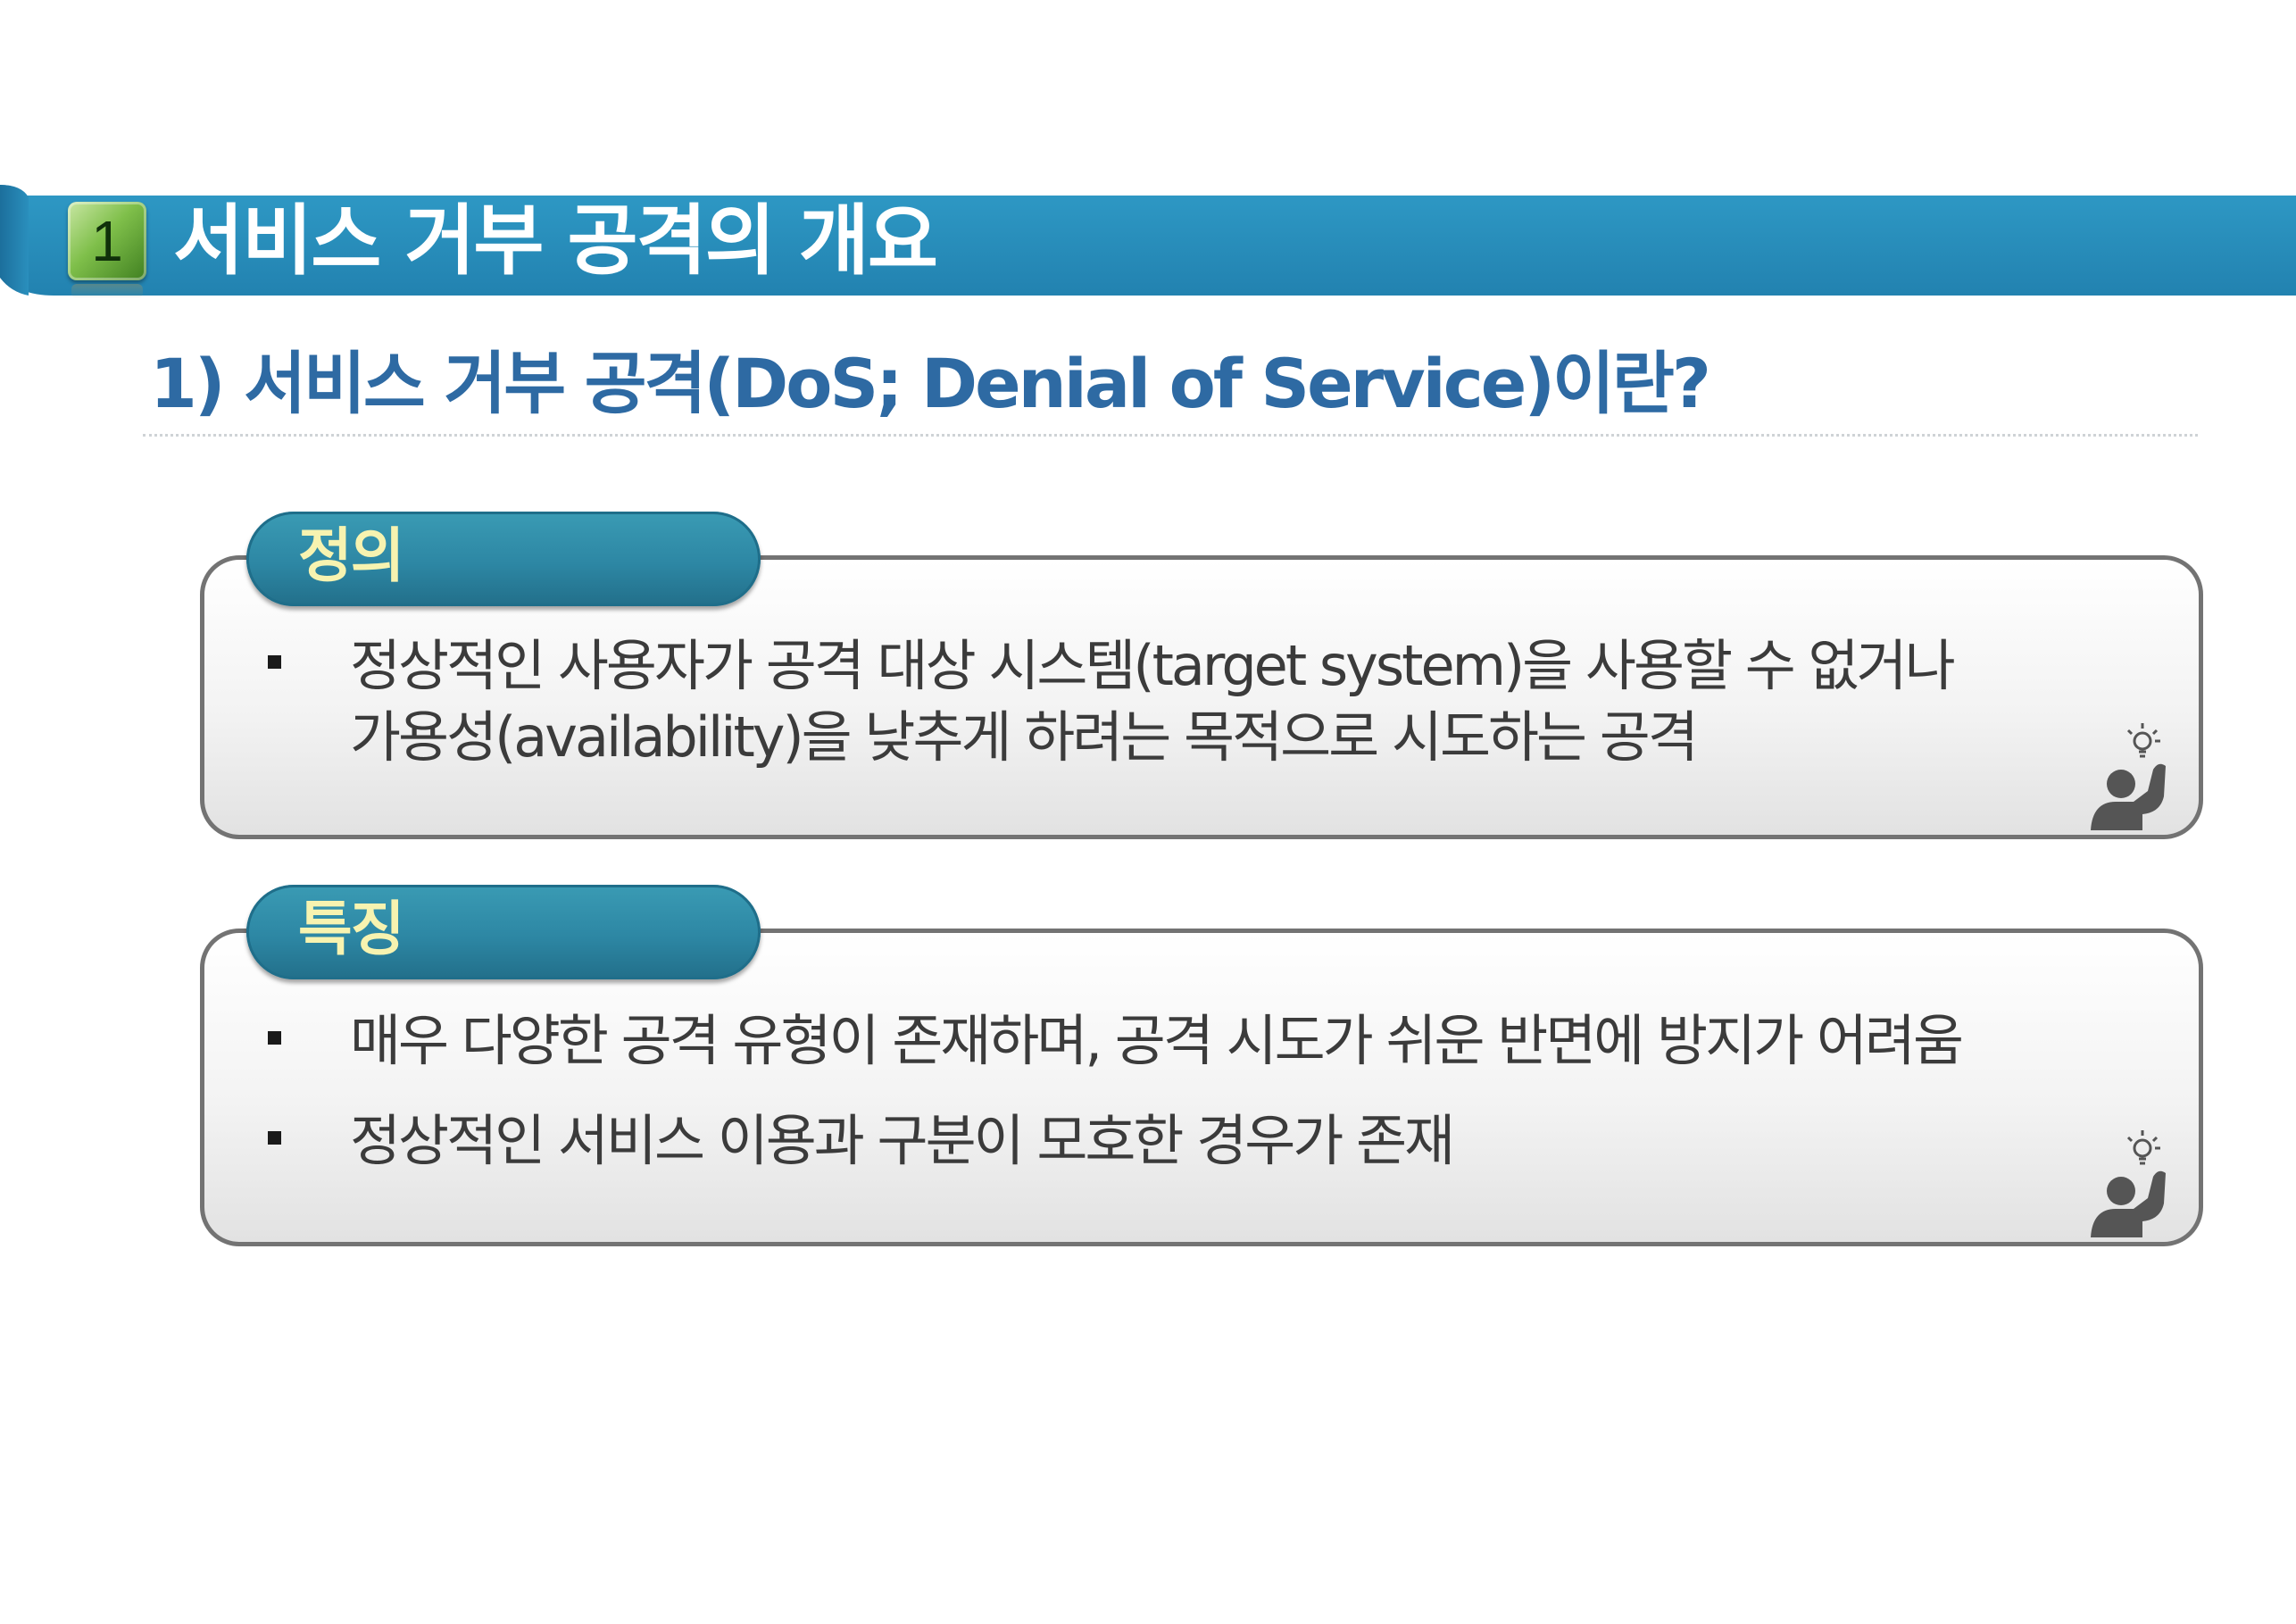  I want to click on section-number: 1, so click(107, 241).